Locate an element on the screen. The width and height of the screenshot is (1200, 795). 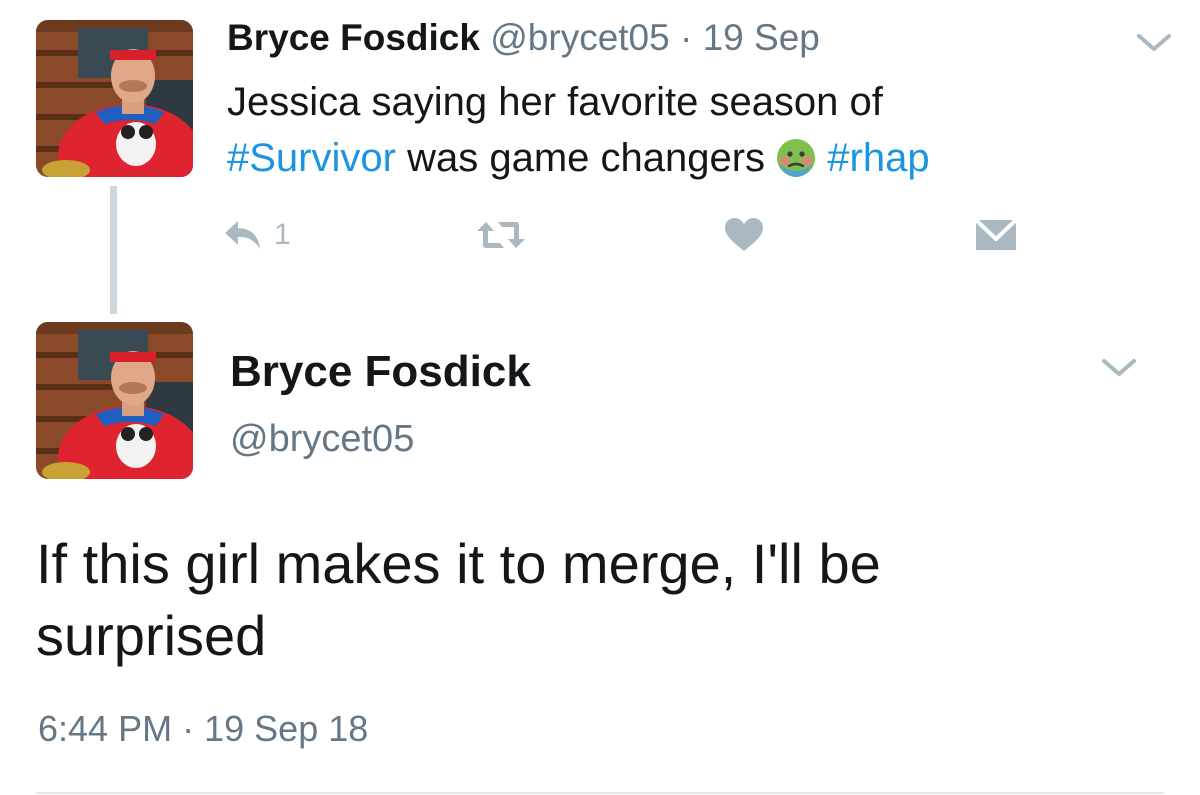
reply-button: 1 is located at coordinates (256, 235).